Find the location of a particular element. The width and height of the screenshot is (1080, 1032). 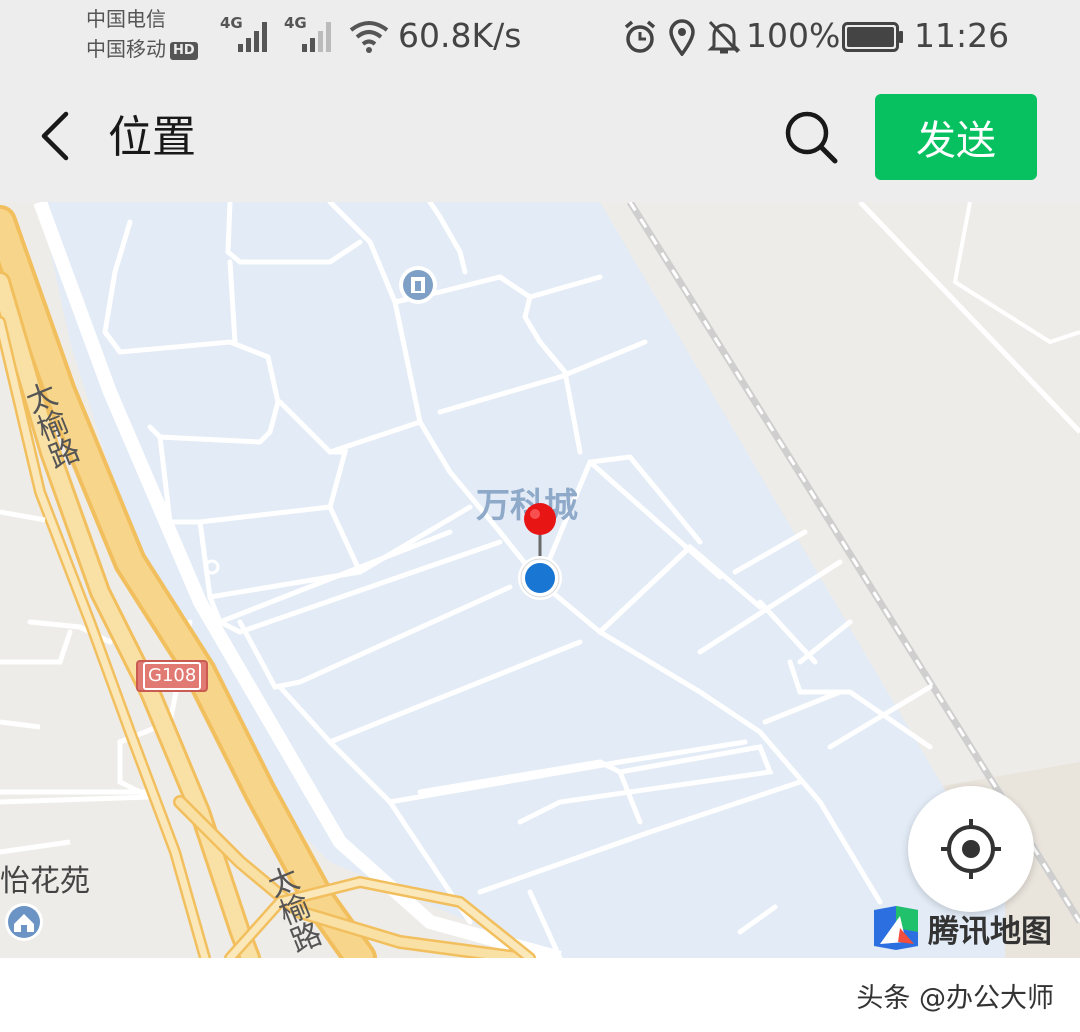

poi-marker-icon is located at coordinates (418, 285).